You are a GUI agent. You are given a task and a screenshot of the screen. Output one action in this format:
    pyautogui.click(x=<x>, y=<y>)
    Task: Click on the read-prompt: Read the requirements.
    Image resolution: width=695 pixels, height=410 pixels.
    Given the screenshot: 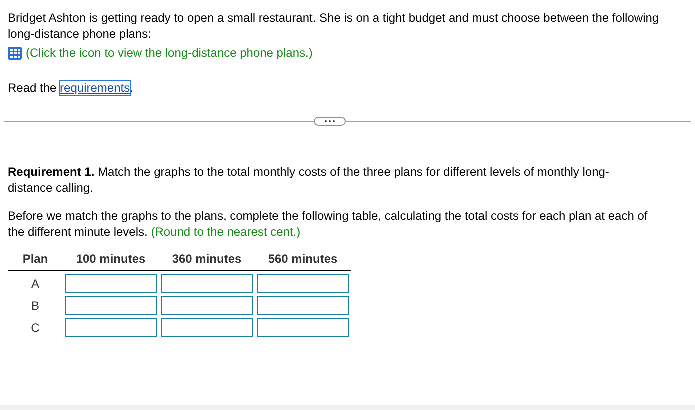 What is the action you would take?
    pyautogui.click(x=70, y=88)
    